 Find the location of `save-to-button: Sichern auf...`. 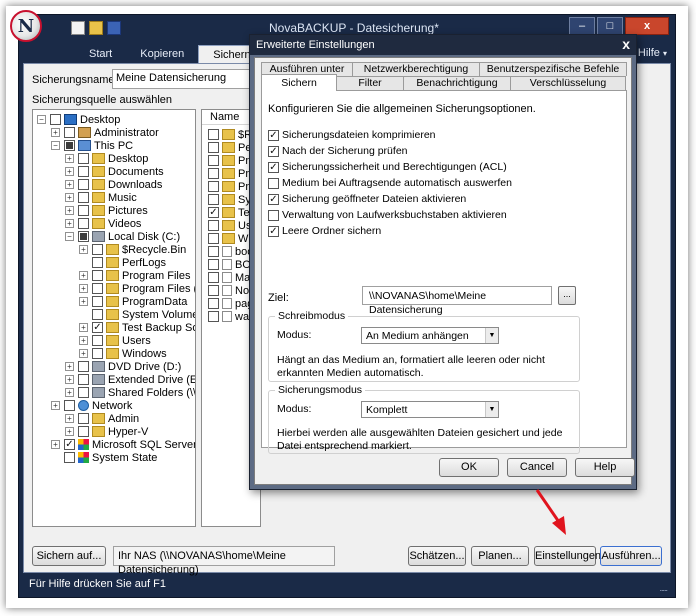

save-to-button: Sichern auf... is located at coordinates (69, 556).